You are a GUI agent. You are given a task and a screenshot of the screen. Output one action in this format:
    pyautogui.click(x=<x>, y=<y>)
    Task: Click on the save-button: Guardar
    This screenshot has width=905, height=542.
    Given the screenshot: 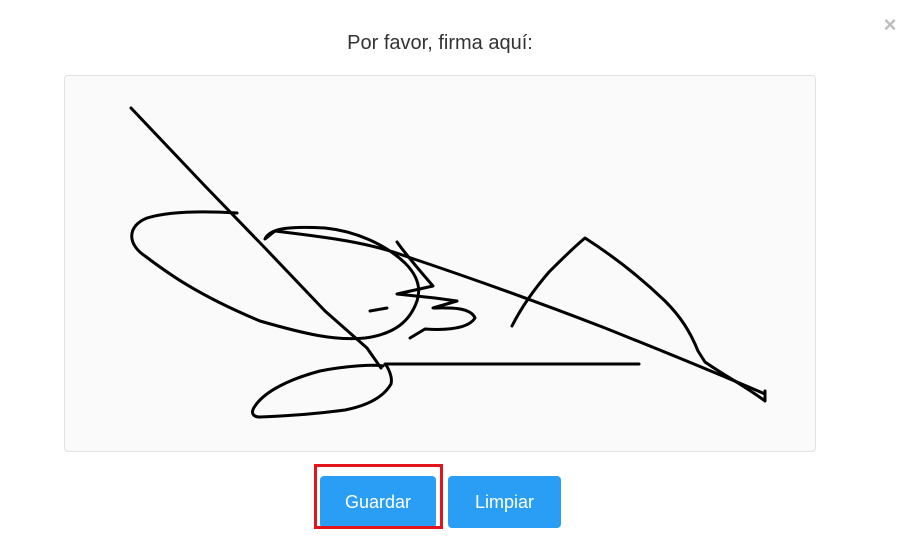 What is the action you would take?
    pyautogui.click(x=378, y=502)
    